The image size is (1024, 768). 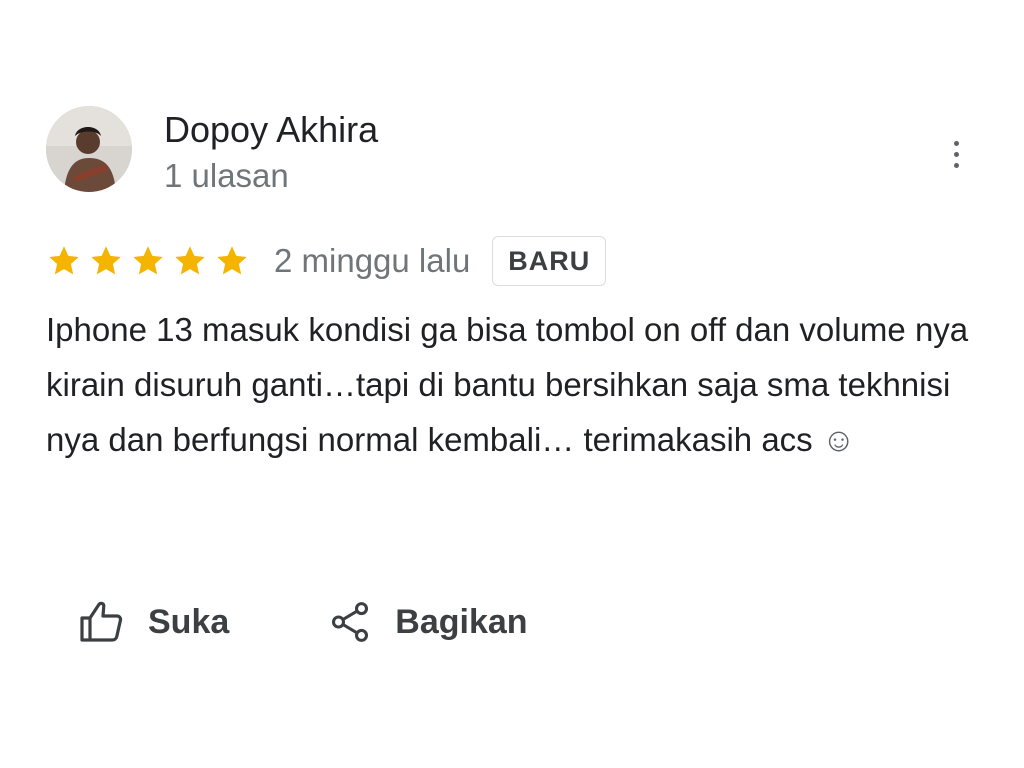 What do you see at coordinates (226, 175) in the screenshot?
I see `reviewer-review-count: 1 ulasan` at bounding box center [226, 175].